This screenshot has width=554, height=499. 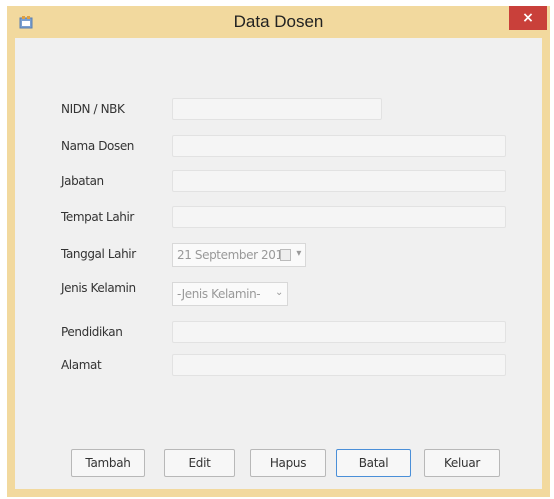 I want to click on close-button: ×, so click(x=528, y=18).